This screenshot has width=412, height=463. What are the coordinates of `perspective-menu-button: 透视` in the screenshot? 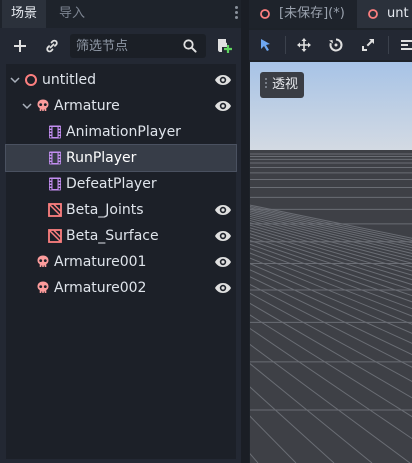 It's located at (282, 85).